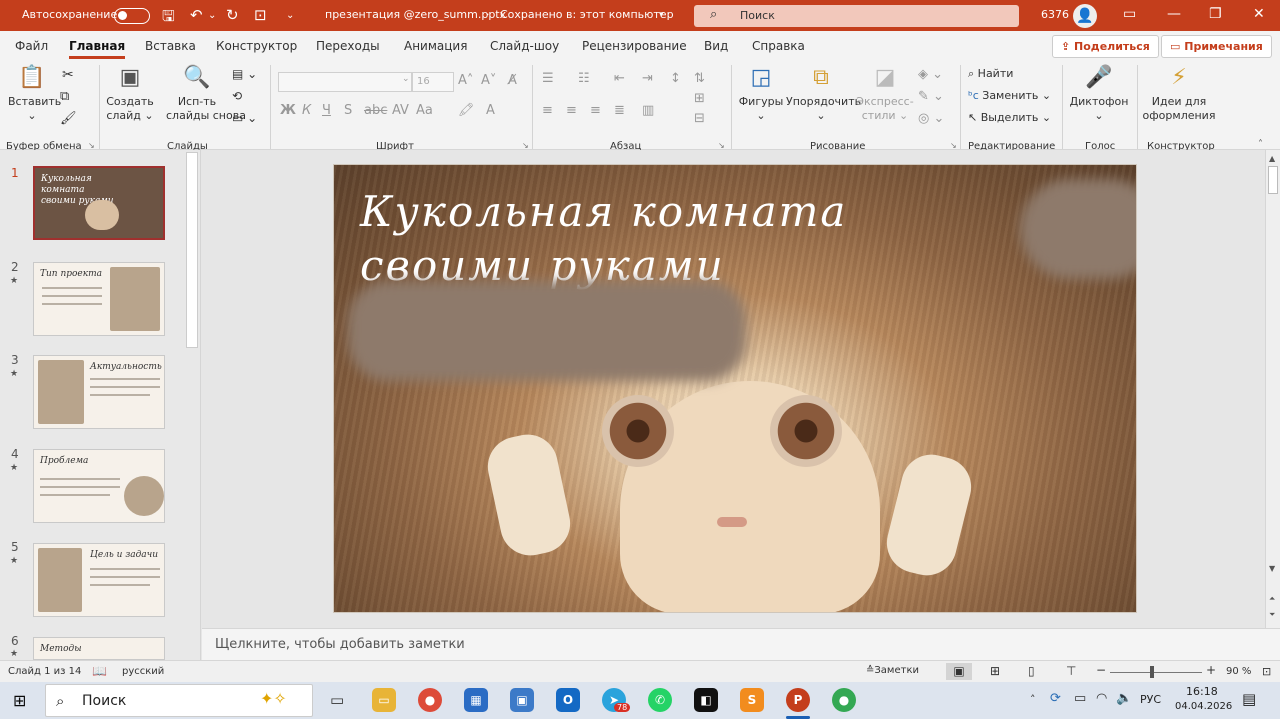  I want to click on avatar: 👤, so click(1085, 16).